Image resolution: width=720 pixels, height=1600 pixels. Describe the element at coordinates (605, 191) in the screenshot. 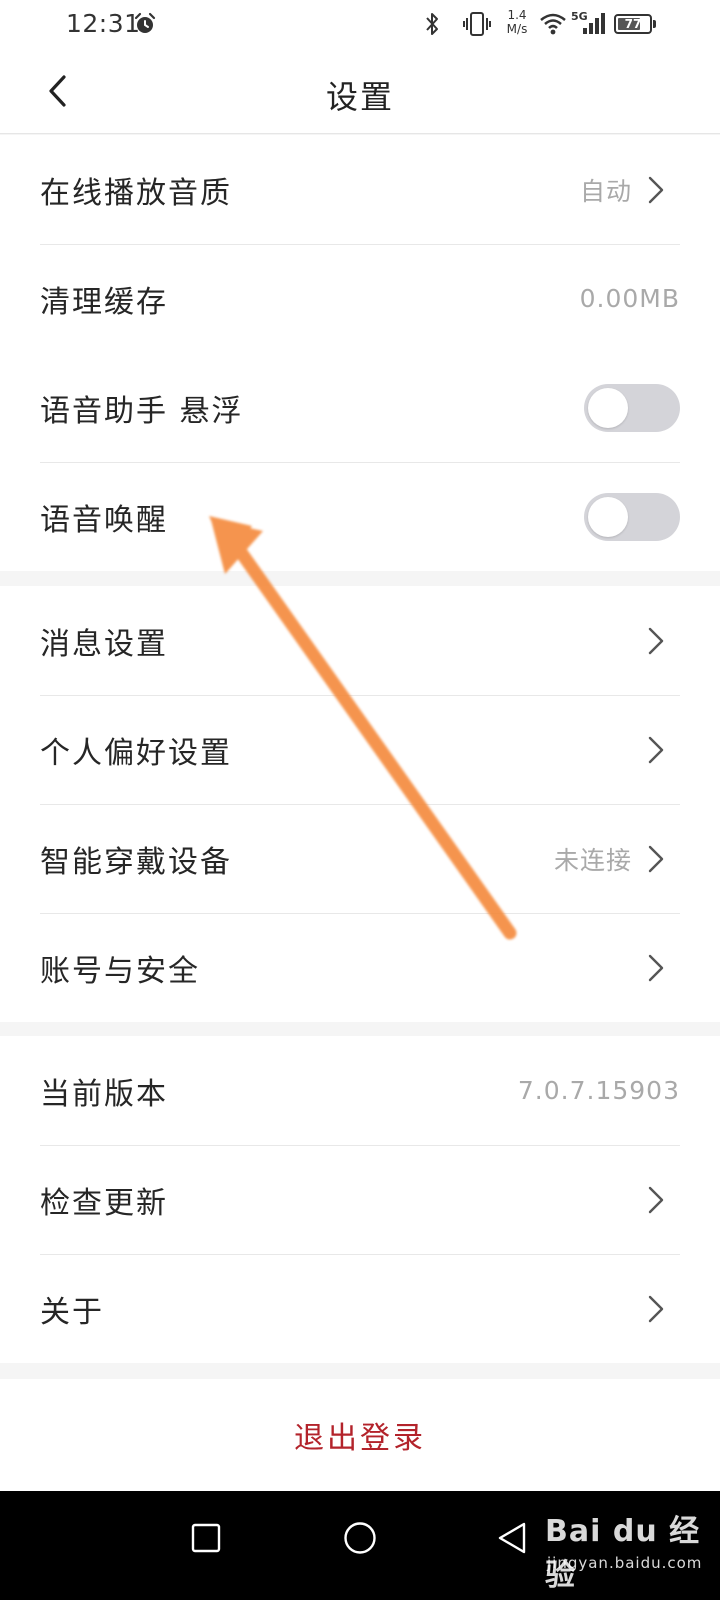

I see `row-value: 自动` at that location.